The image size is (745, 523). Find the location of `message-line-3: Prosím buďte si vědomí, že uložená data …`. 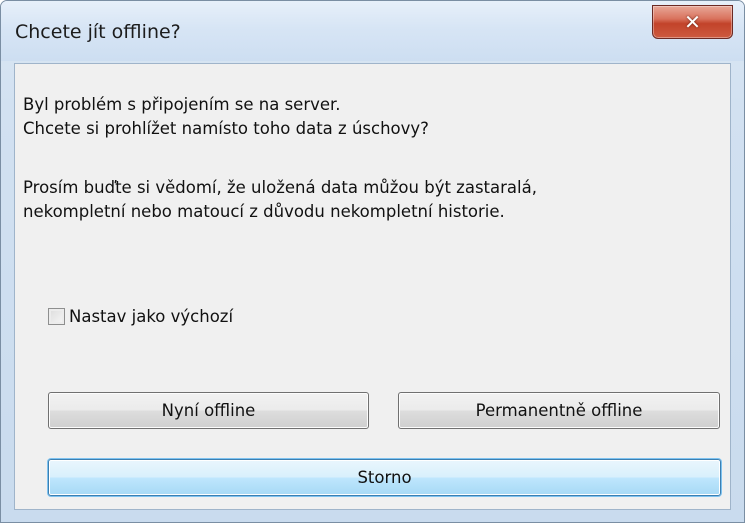

message-line-3: Prosím buďte si vědomí, že uložená data … is located at coordinates (280, 187).